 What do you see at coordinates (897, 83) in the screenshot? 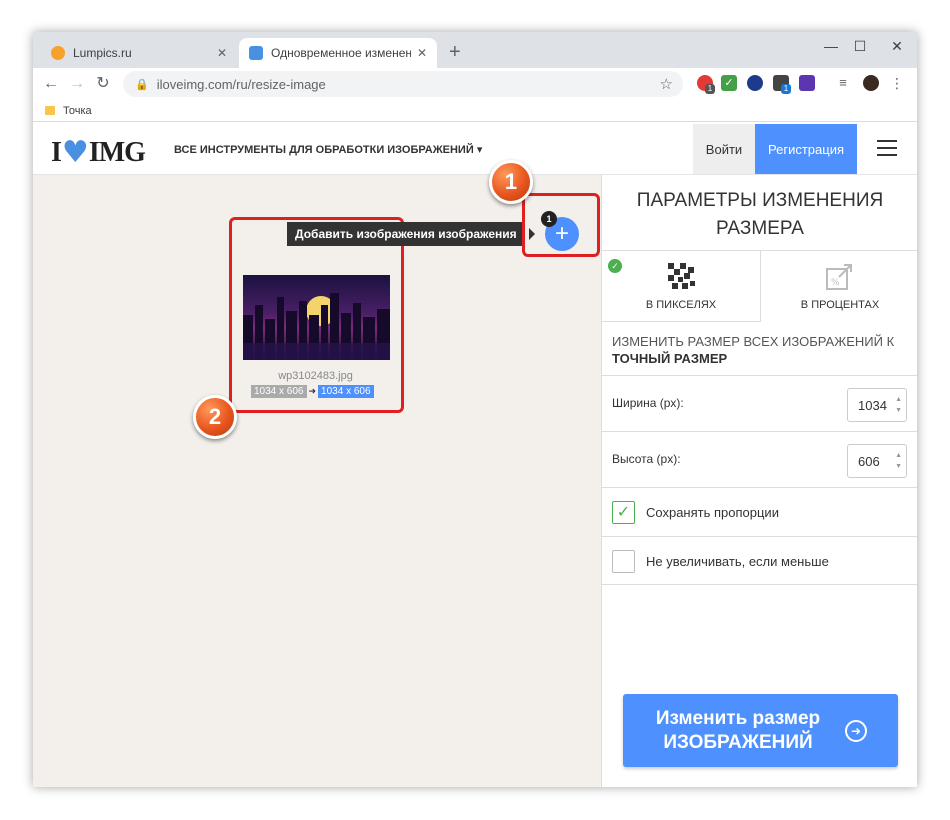
I see `more-menu-icon: ⋮` at bounding box center [897, 83].